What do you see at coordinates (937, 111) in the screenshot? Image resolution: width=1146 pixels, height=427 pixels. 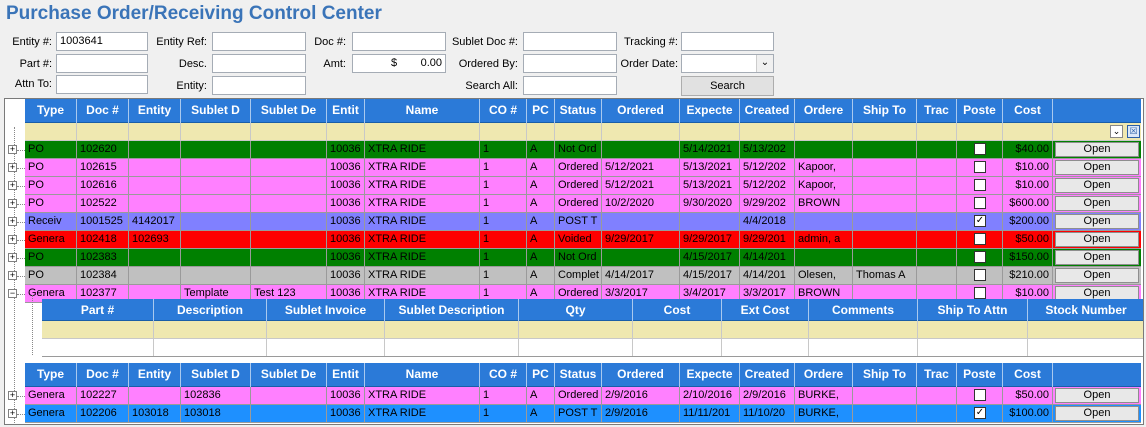 I see `column-header-trac: Trac` at bounding box center [937, 111].